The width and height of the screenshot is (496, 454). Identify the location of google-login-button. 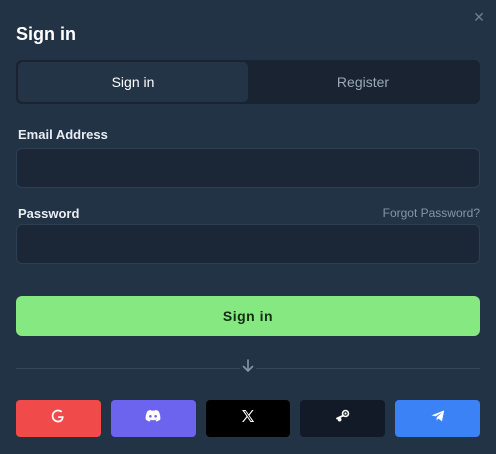
(58, 418).